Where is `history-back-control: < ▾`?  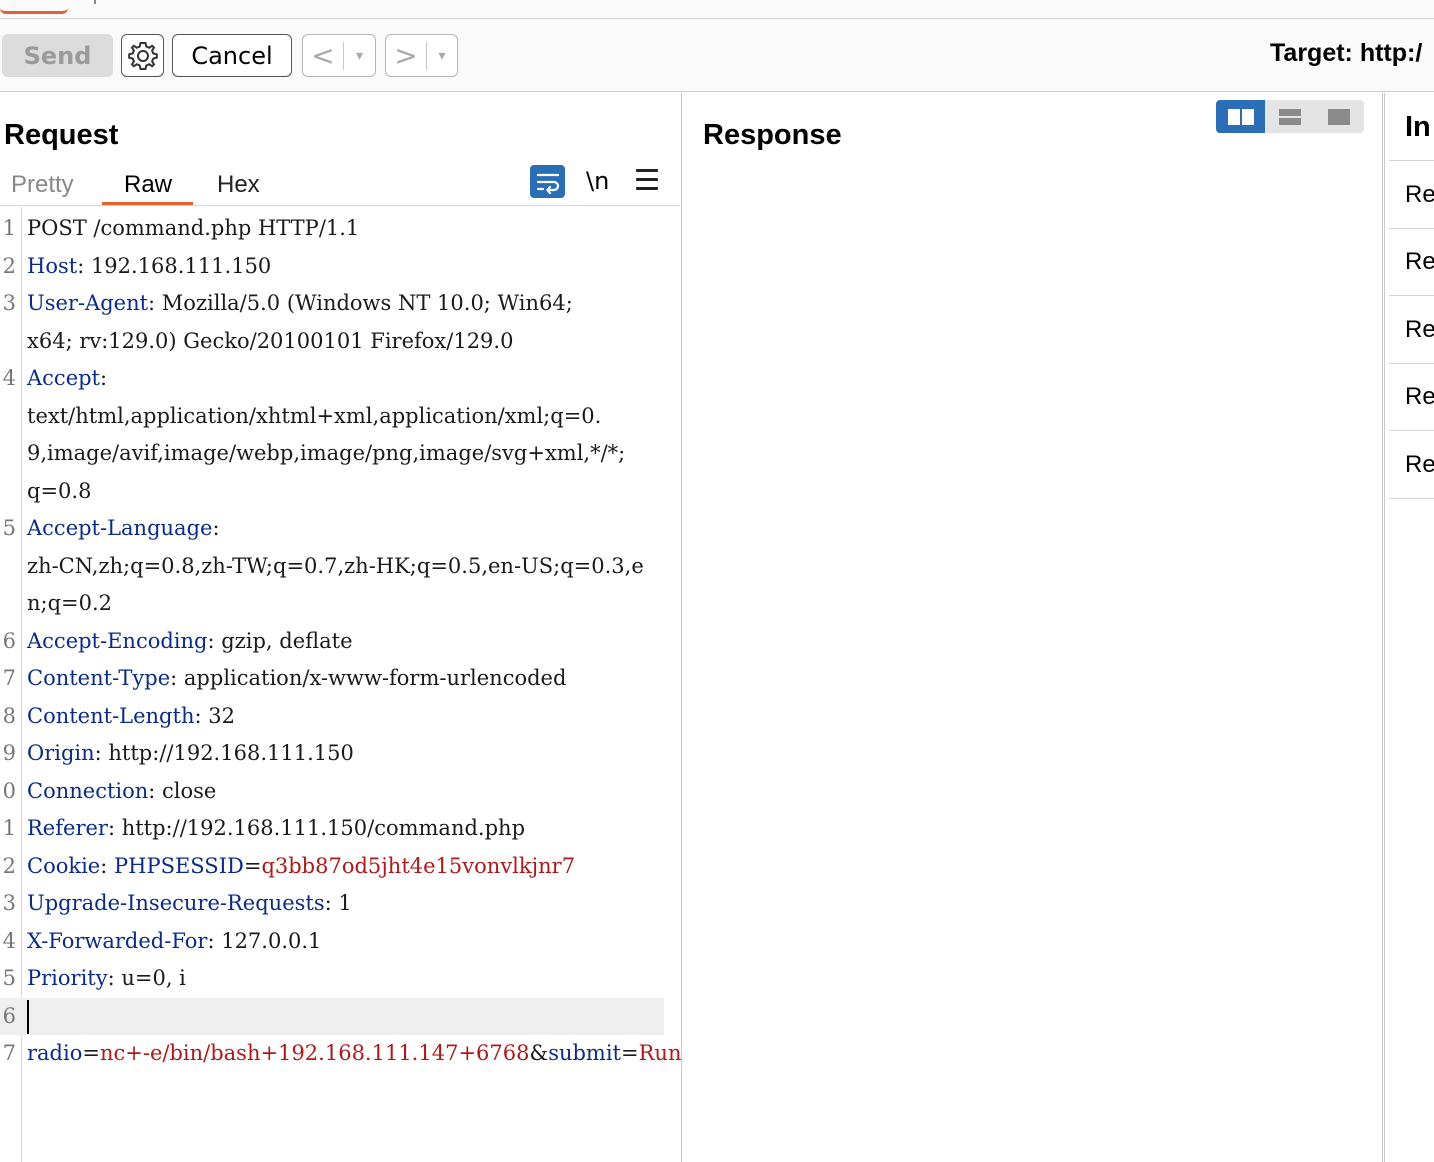
history-back-control: < ▾ is located at coordinates (339, 55).